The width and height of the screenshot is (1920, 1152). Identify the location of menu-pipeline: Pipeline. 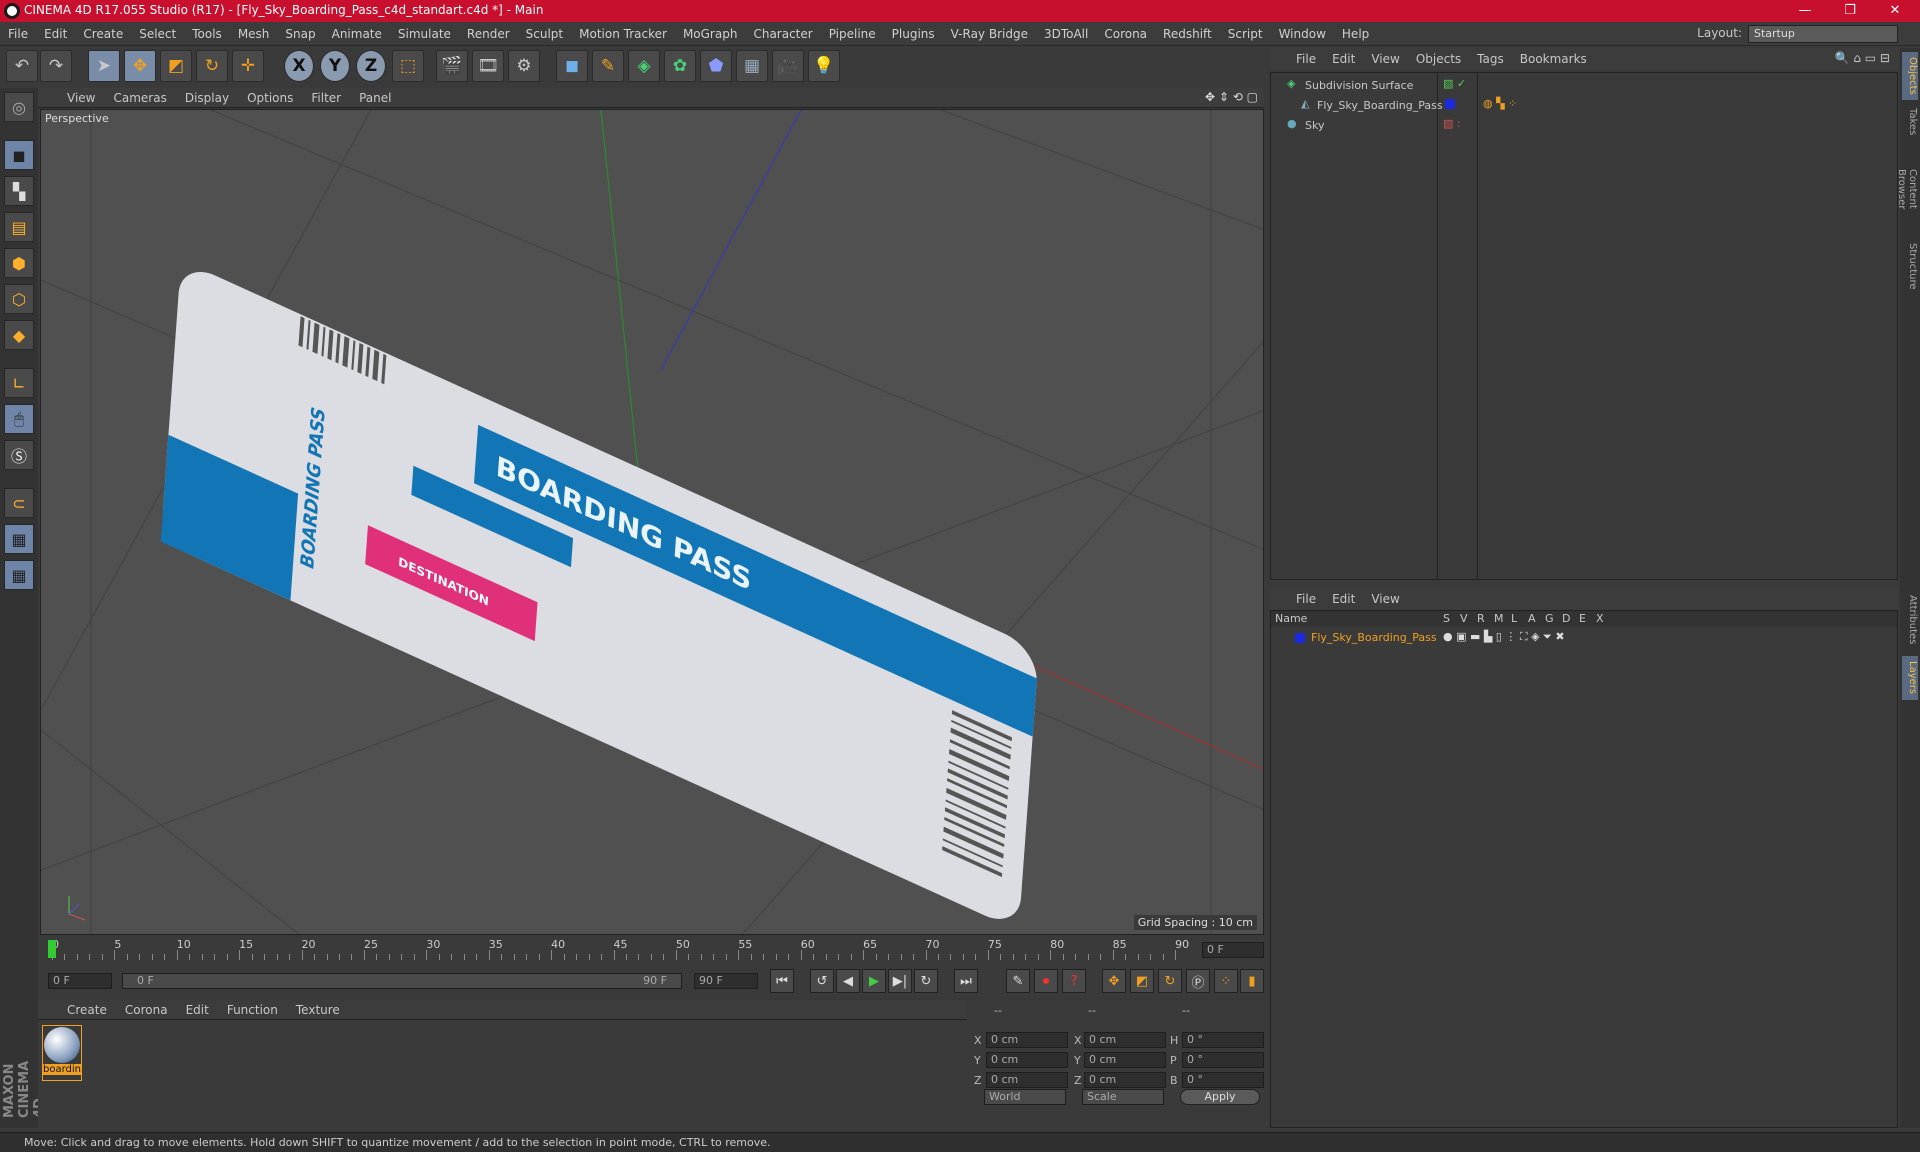
(852, 34).